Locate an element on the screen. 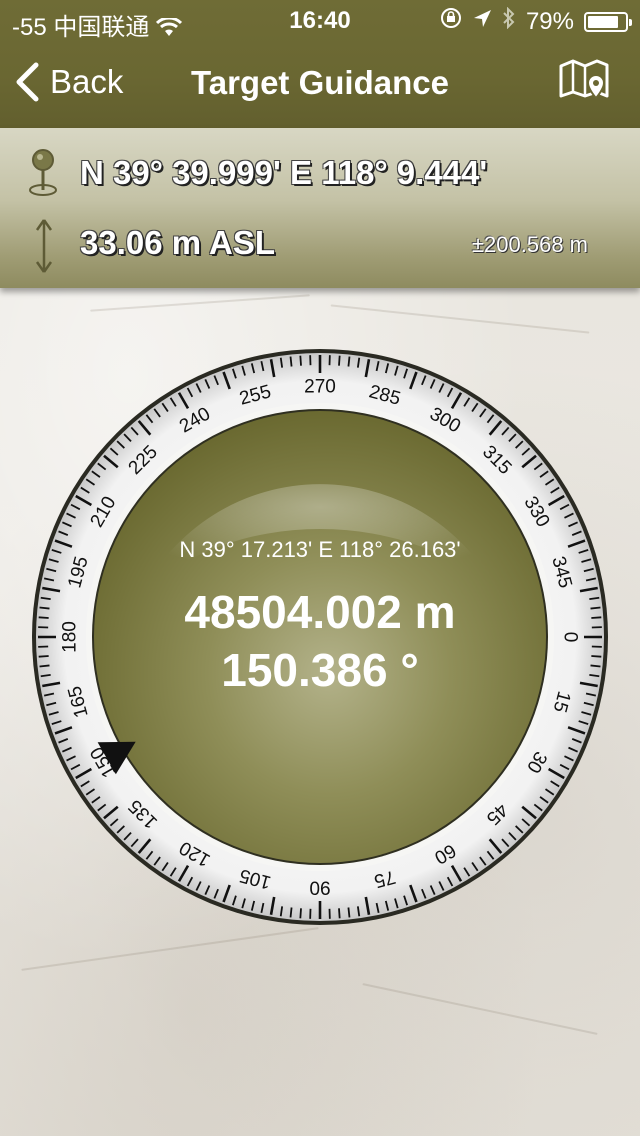 The height and width of the screenshot is (1136, 640). location-pin-icon is located at coordinates (43, 175).